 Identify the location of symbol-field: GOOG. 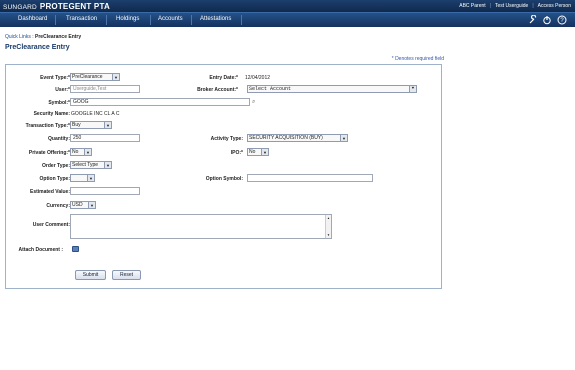
(160, 102).